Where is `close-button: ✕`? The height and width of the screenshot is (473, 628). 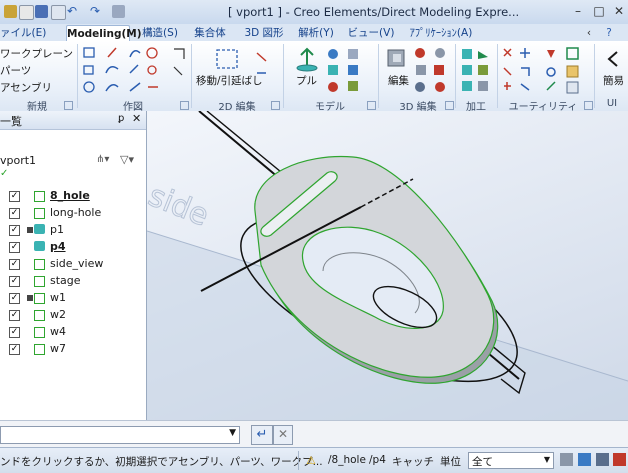 close-button: ✕ is located at coordinates (618, 11).